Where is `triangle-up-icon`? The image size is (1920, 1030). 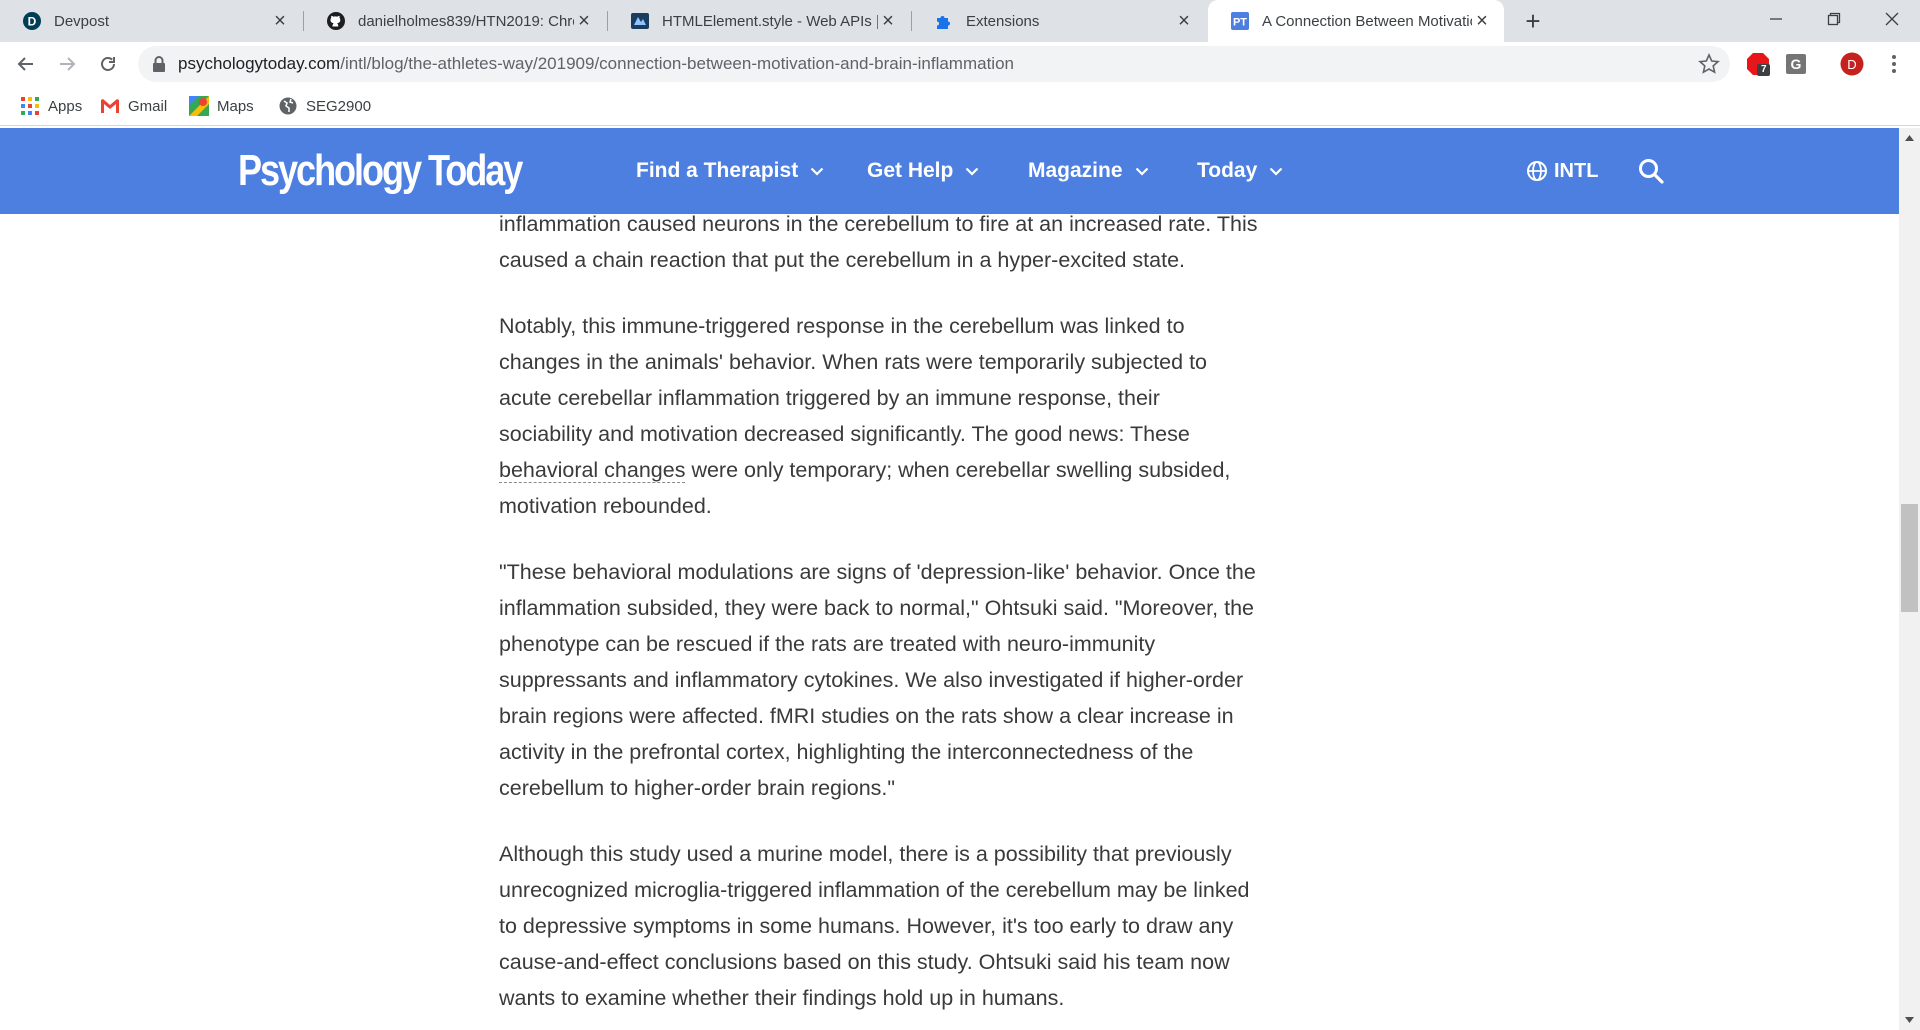 triangle-up-icon is located at coordinates (1909, 138).